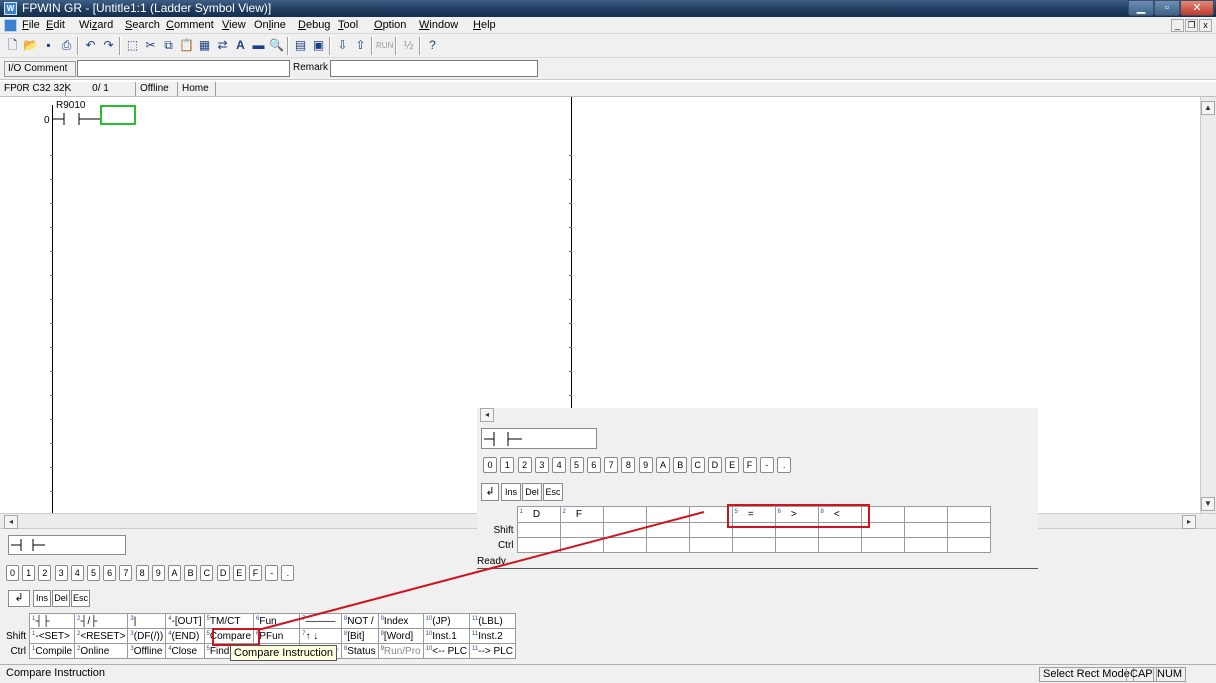 The image size is (1216, 683). I want to click on pointer-arrow-line, so click(481, 571).